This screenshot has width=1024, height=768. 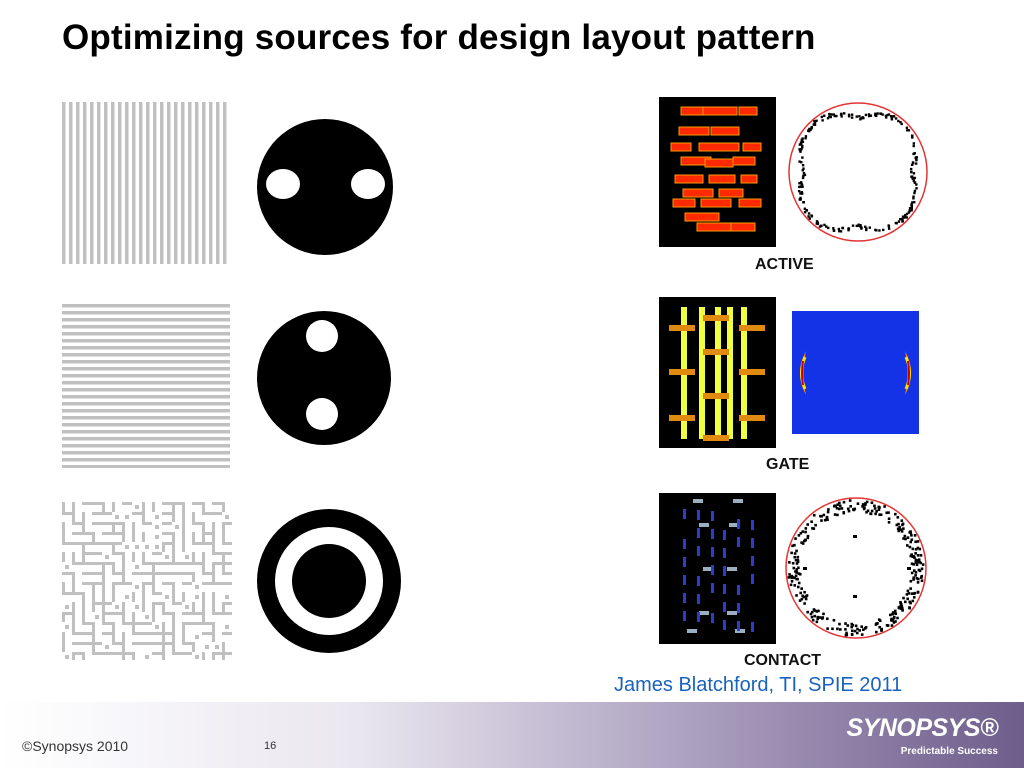 I want to click on dipole-x-source, so click(x=325, y=187).